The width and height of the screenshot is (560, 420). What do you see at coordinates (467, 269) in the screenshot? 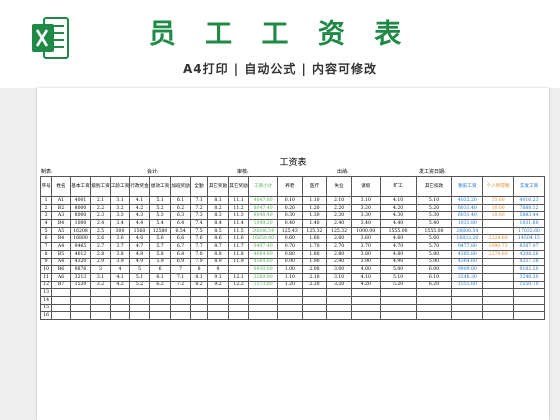
I see `table-cell: 9909.00` at bounding box center [467, 269].